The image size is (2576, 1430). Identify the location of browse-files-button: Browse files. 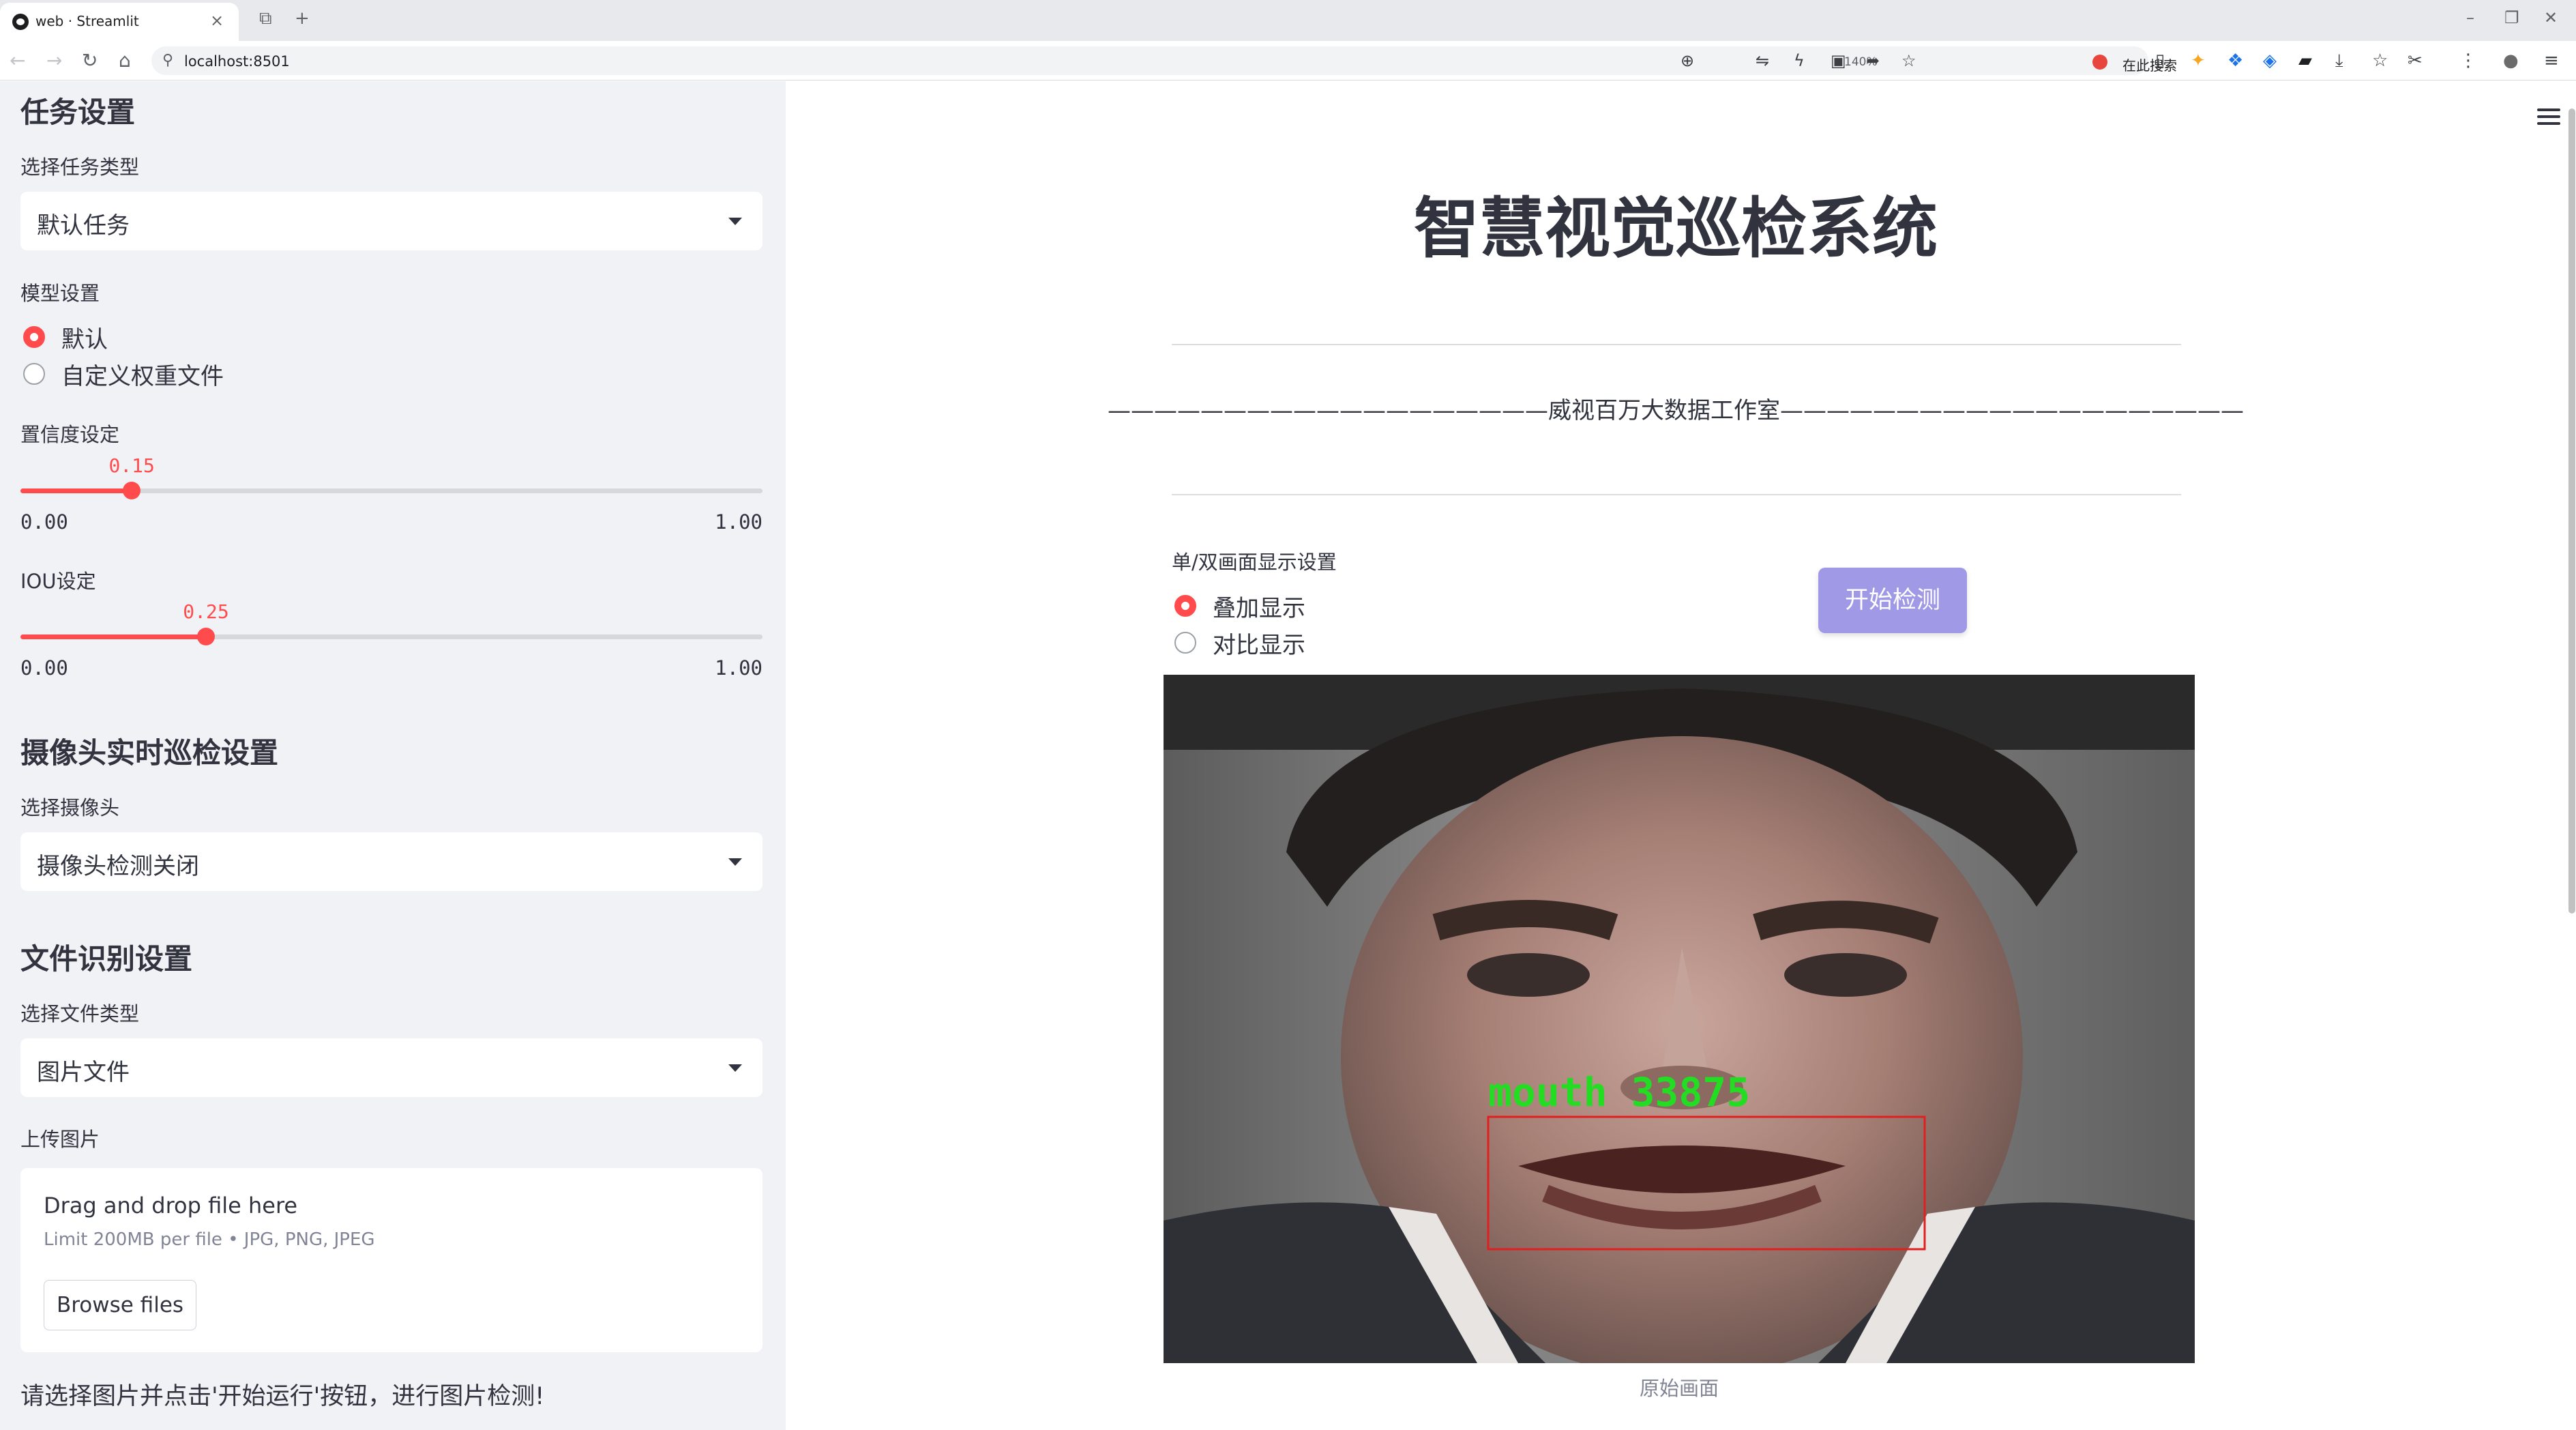
(120, 1305).